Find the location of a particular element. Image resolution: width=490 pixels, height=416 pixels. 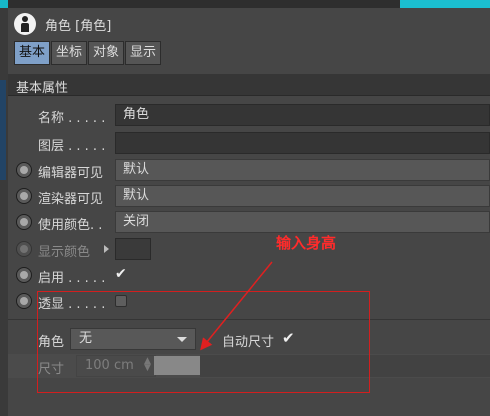

top-edge-strip is located at coordinates (249, 4).